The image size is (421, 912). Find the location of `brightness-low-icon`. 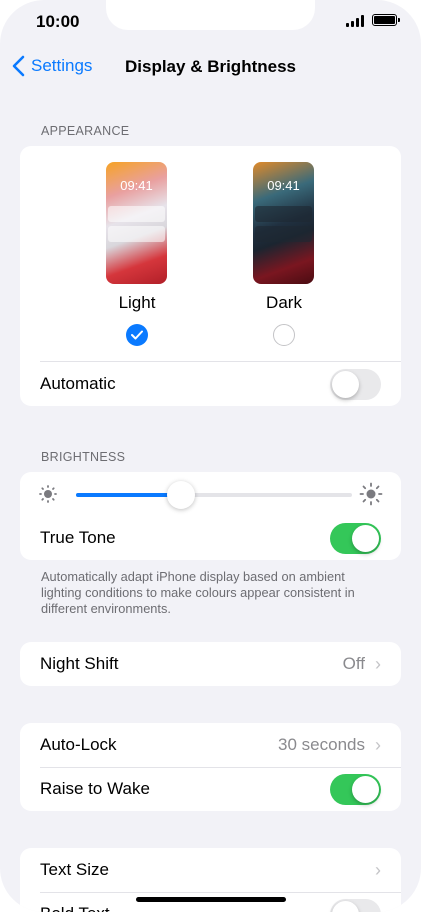

brightness-low-icon is located at coordinates (48, 494).